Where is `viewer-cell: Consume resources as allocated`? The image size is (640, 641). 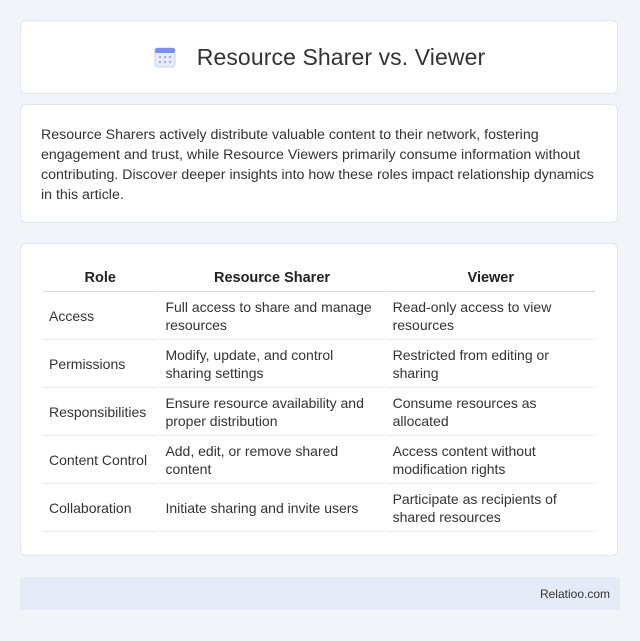
viewer-cell: Consume resources as allocated is located at coordinates (490, 412).